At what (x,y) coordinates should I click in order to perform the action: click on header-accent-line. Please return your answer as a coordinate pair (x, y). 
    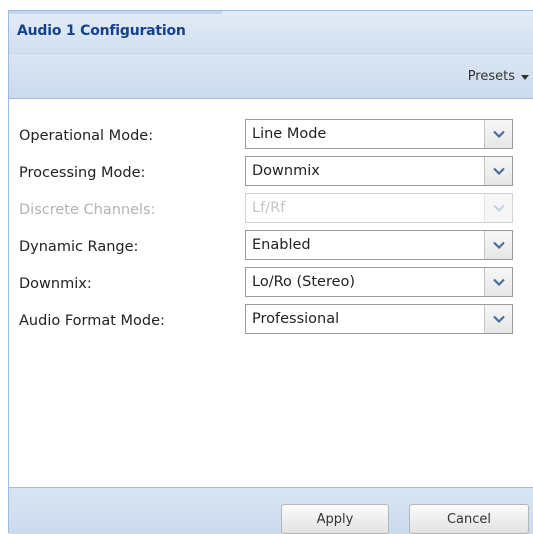
    Looking at the image, I should click on (115, 12).